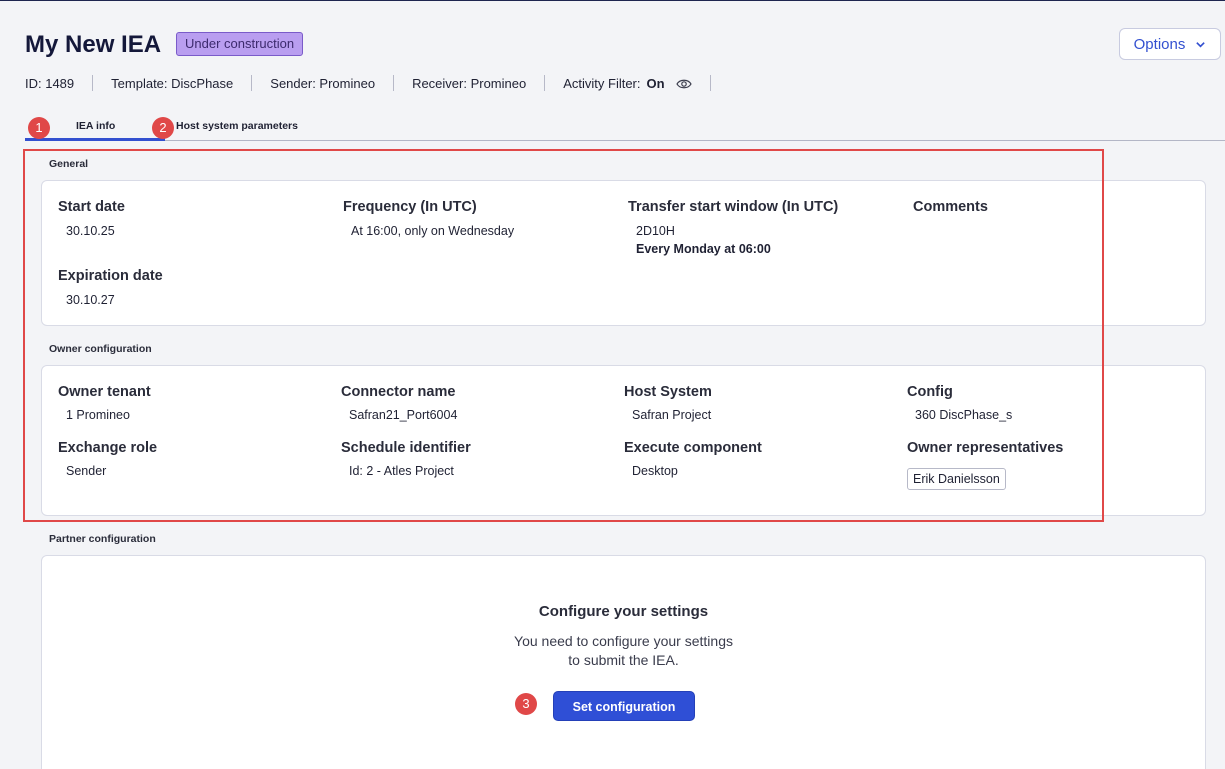  What do you see at coordinates (163, 128) in the screenshot?
I see `step-marker-2: 2` at bounding box center [163, 128].